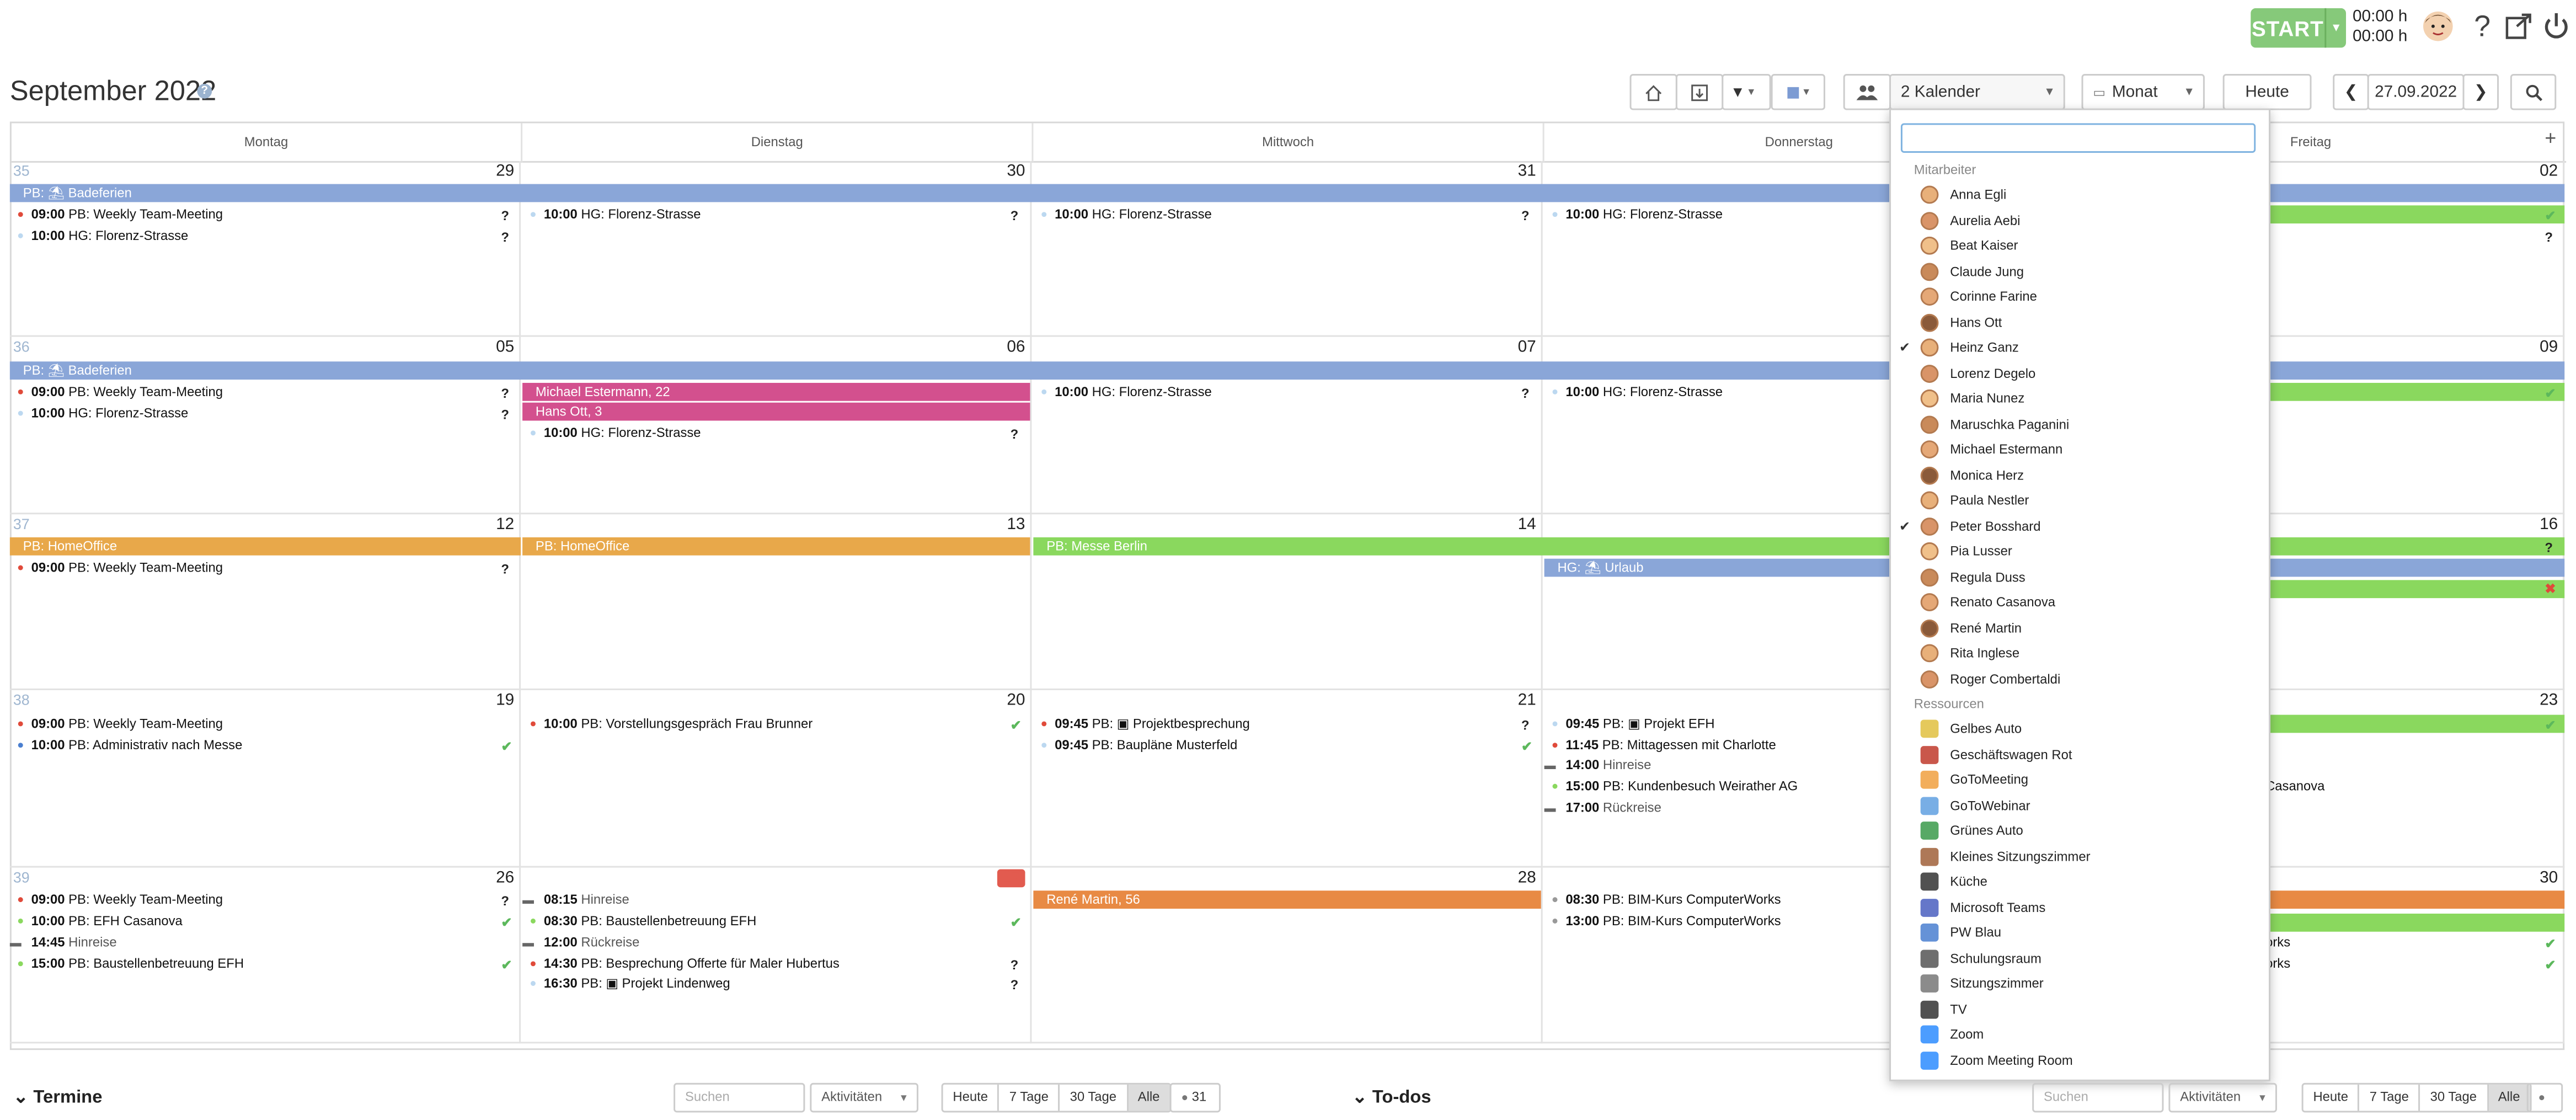 The width and height of the screenshot is (2576, 1120). I want to click on calendar-event: 11:45 PB: Mittagessen mit Charlotte, so click(1660, 746).